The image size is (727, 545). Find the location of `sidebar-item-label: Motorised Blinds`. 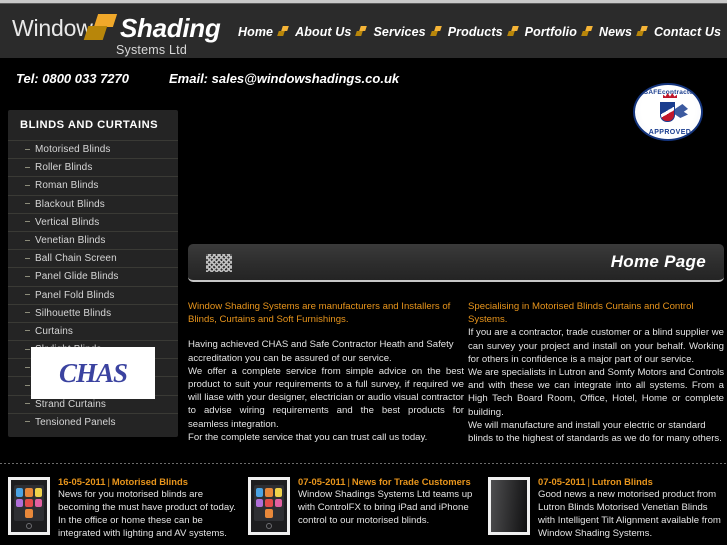

sidebar-item-label: Motorised Blinds is located at coordinates (73, 150).